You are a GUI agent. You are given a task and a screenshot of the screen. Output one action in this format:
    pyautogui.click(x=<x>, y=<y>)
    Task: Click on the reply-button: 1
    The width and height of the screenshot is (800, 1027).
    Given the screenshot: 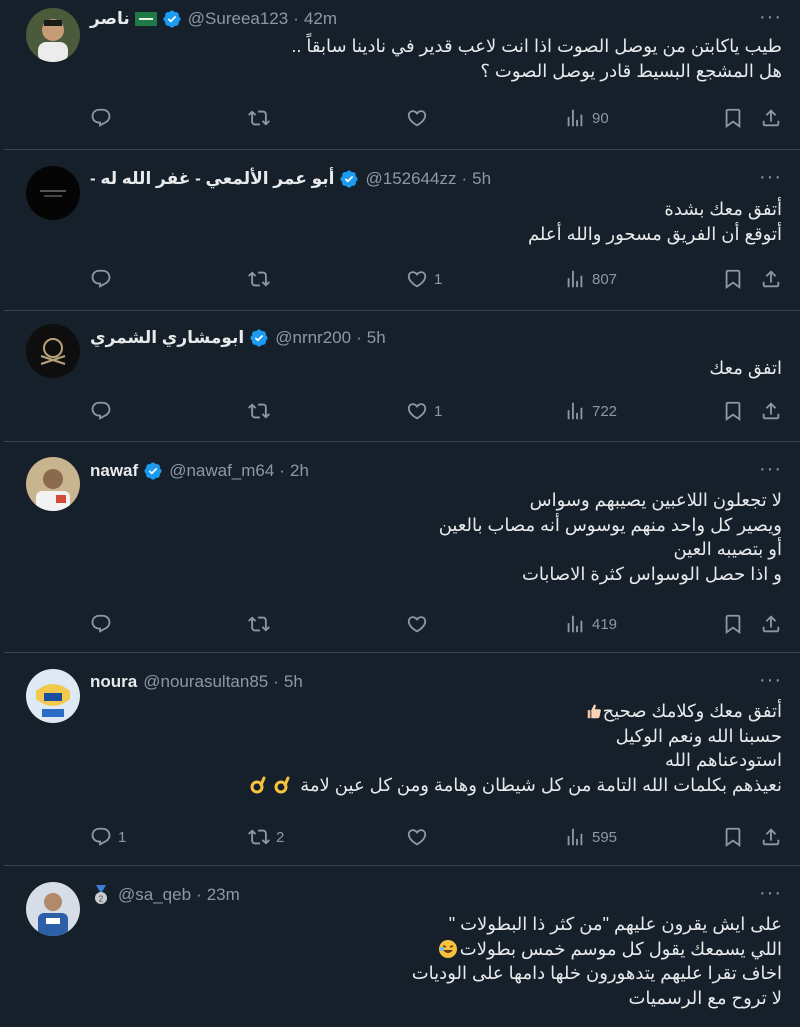 What is the action you would take?
    pyautogui.click(x=108, y=837)
    